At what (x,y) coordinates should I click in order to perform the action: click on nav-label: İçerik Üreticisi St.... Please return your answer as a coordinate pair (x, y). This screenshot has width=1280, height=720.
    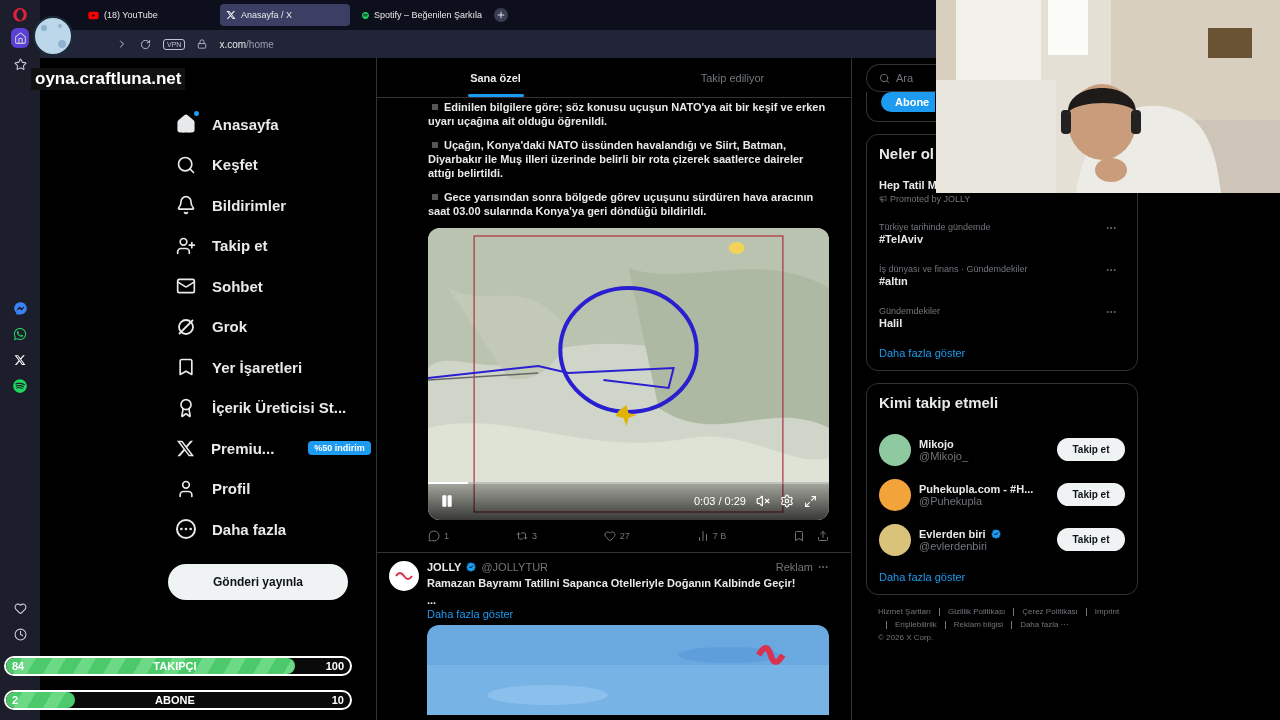
    Looking at the image, I should click on (279, 408).